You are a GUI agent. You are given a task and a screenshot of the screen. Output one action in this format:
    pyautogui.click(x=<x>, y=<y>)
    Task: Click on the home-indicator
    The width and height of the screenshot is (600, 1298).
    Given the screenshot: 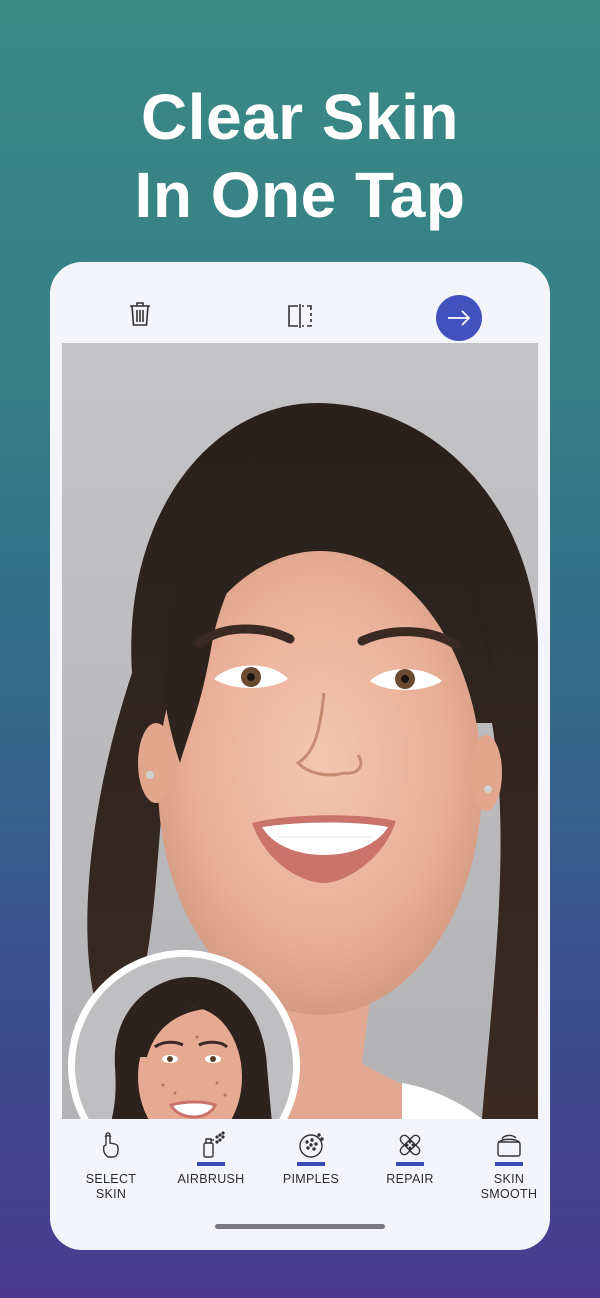 What is the action you would take?
    pyautogui.click(x=300, y=1226)
    